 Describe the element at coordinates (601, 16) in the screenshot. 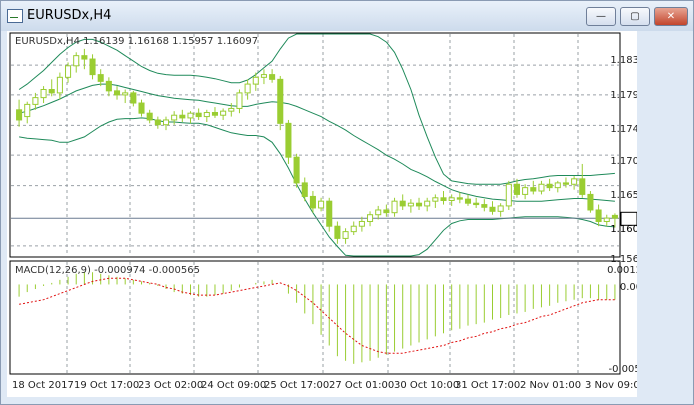

I see `minimize-button: —` at that location.